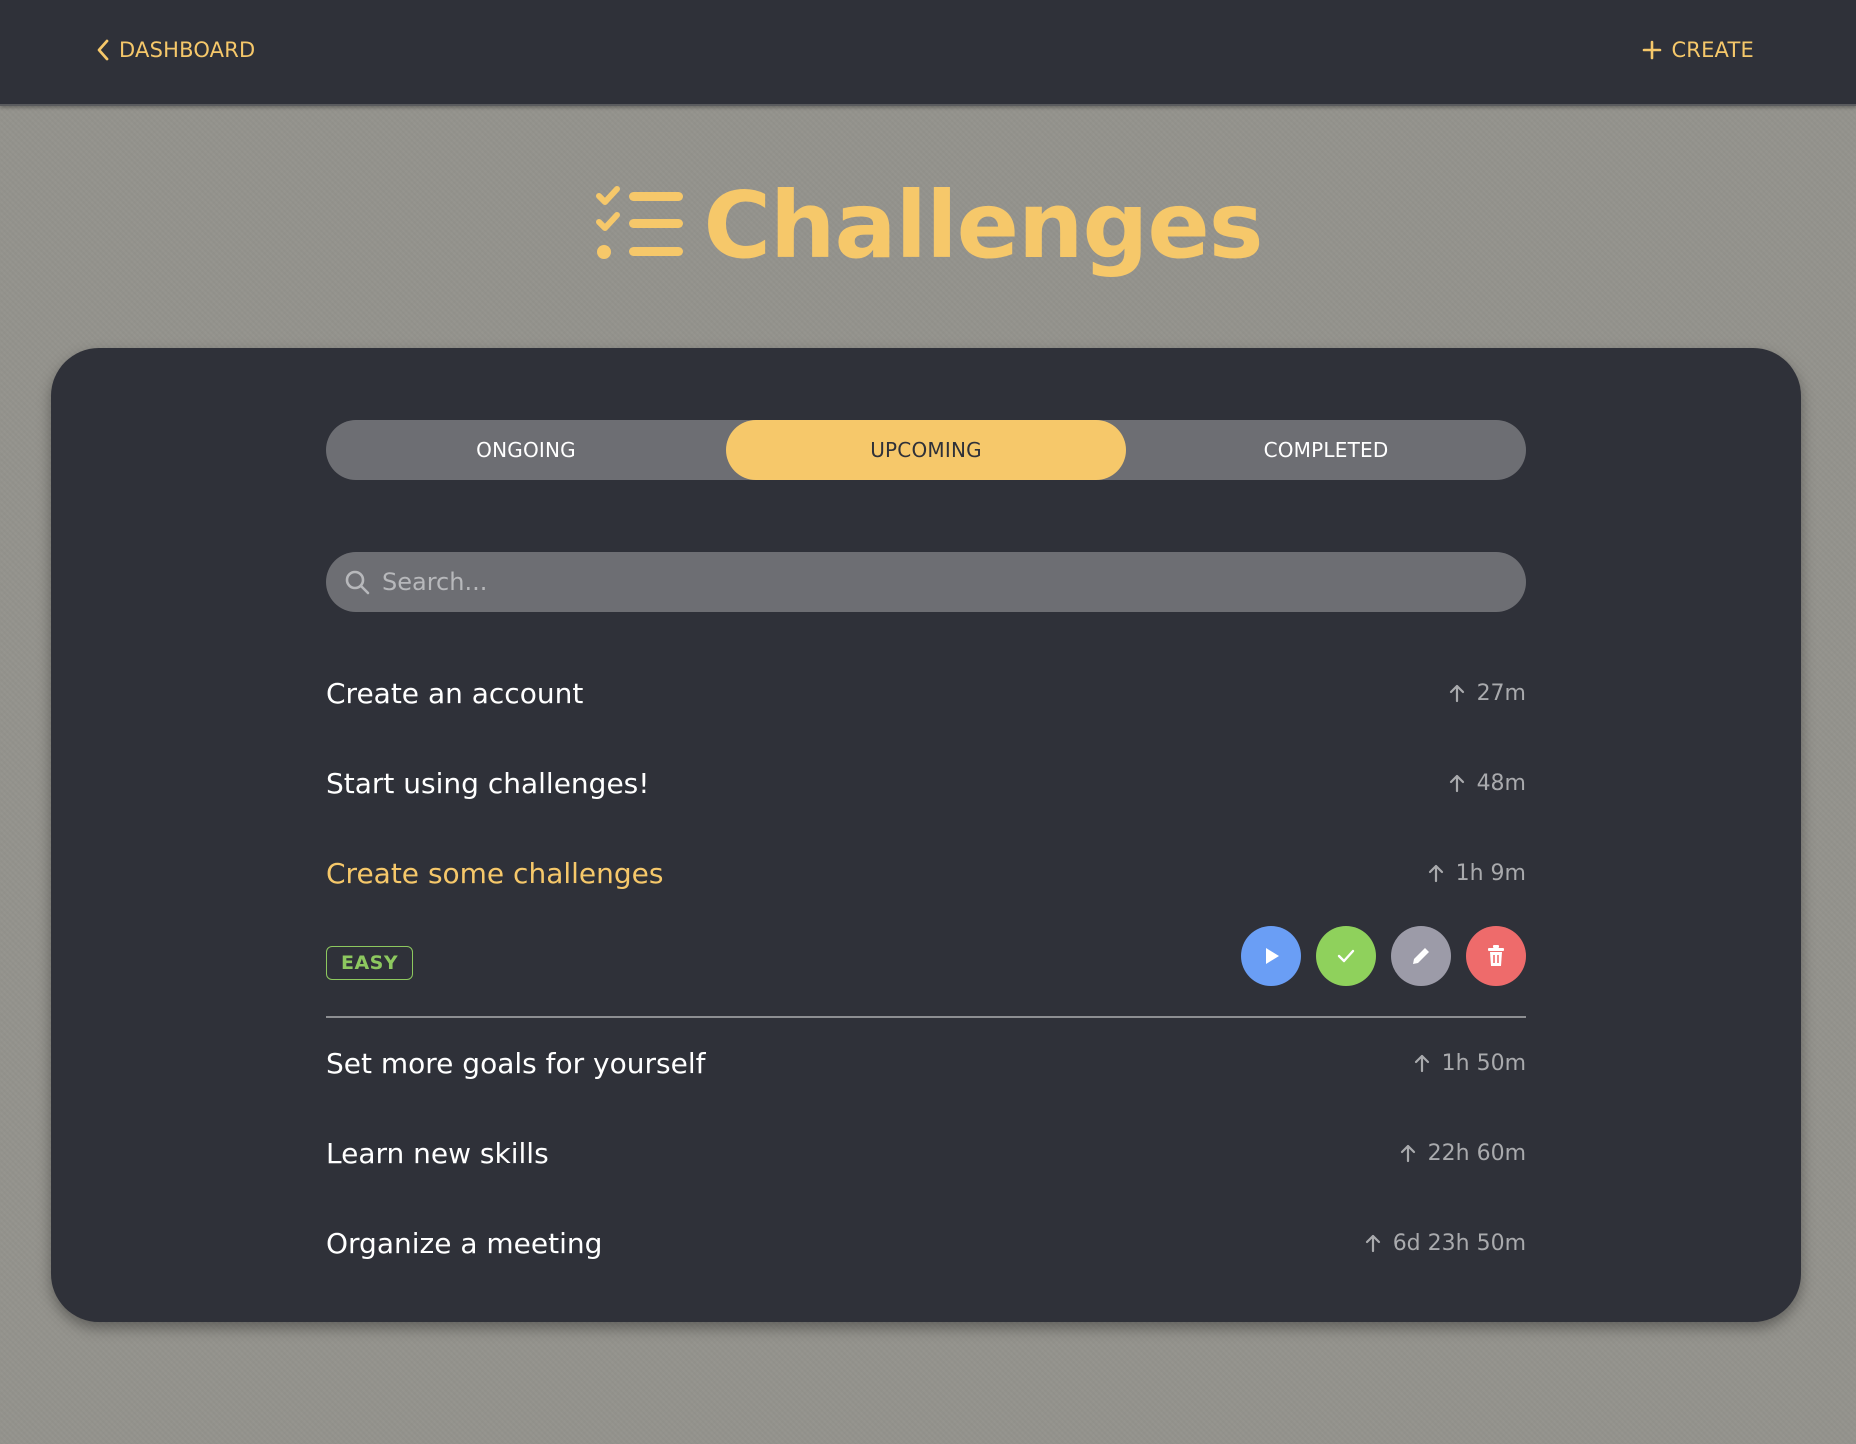 Image resolution: width=1856 pixels, height=1444 pixels. I want to click on difficulty-badge: EASY, so click(370, 963).